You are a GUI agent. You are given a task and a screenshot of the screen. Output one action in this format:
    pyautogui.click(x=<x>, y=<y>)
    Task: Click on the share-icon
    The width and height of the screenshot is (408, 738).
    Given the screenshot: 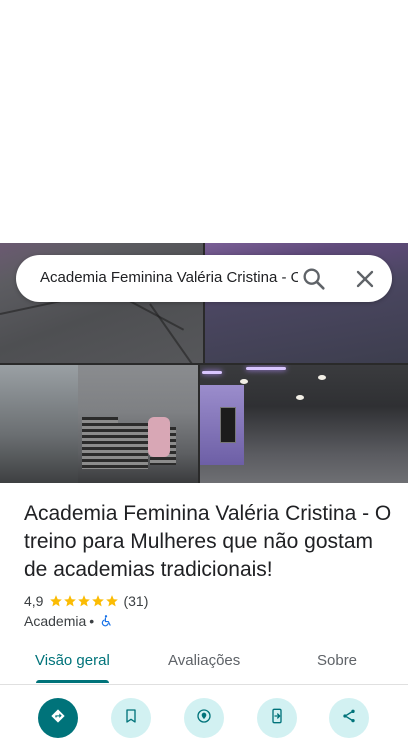 What is the action you would take?
    pyautogui.click(x=349, y=716)
    